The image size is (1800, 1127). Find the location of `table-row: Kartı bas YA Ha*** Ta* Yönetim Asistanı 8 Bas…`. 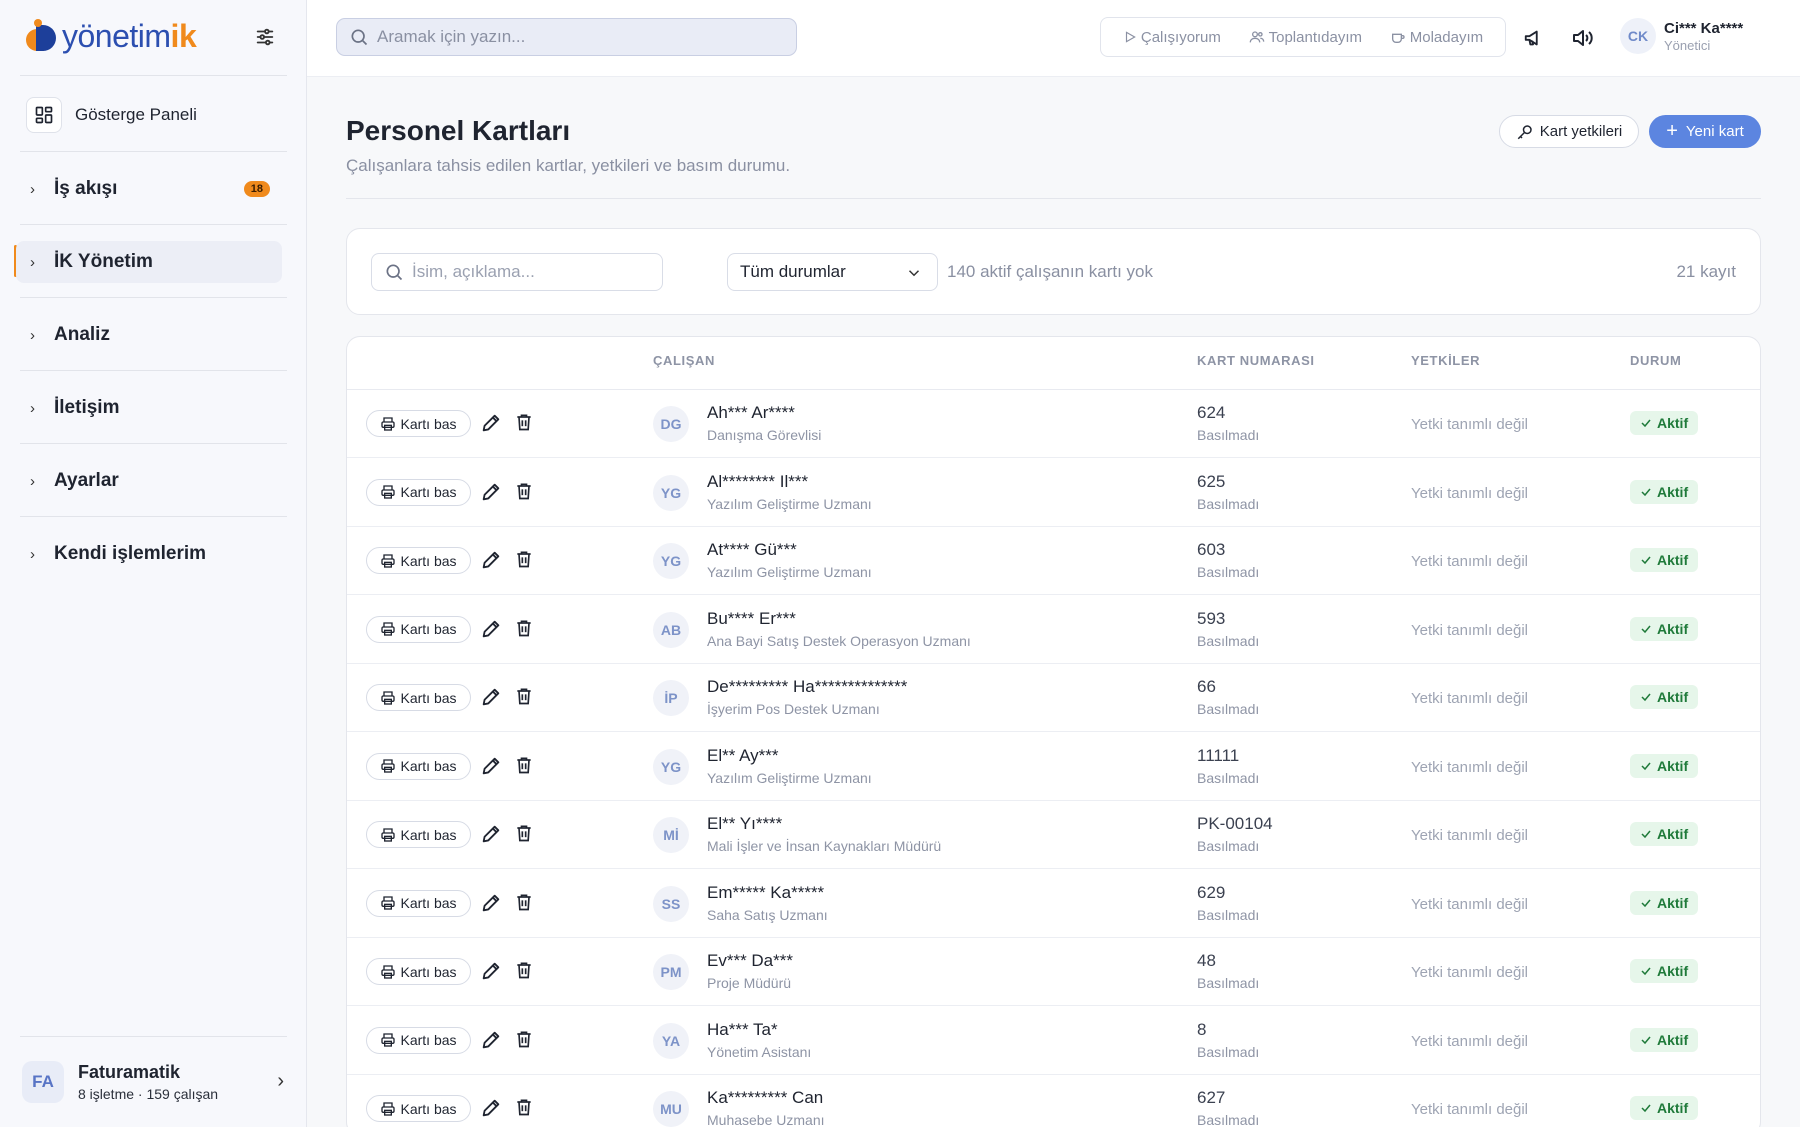

table-row: Kartı bas YA Ha*** Ta* Yönetim Asistanı 8 Bas… is located at coordinates (1053, 1041).